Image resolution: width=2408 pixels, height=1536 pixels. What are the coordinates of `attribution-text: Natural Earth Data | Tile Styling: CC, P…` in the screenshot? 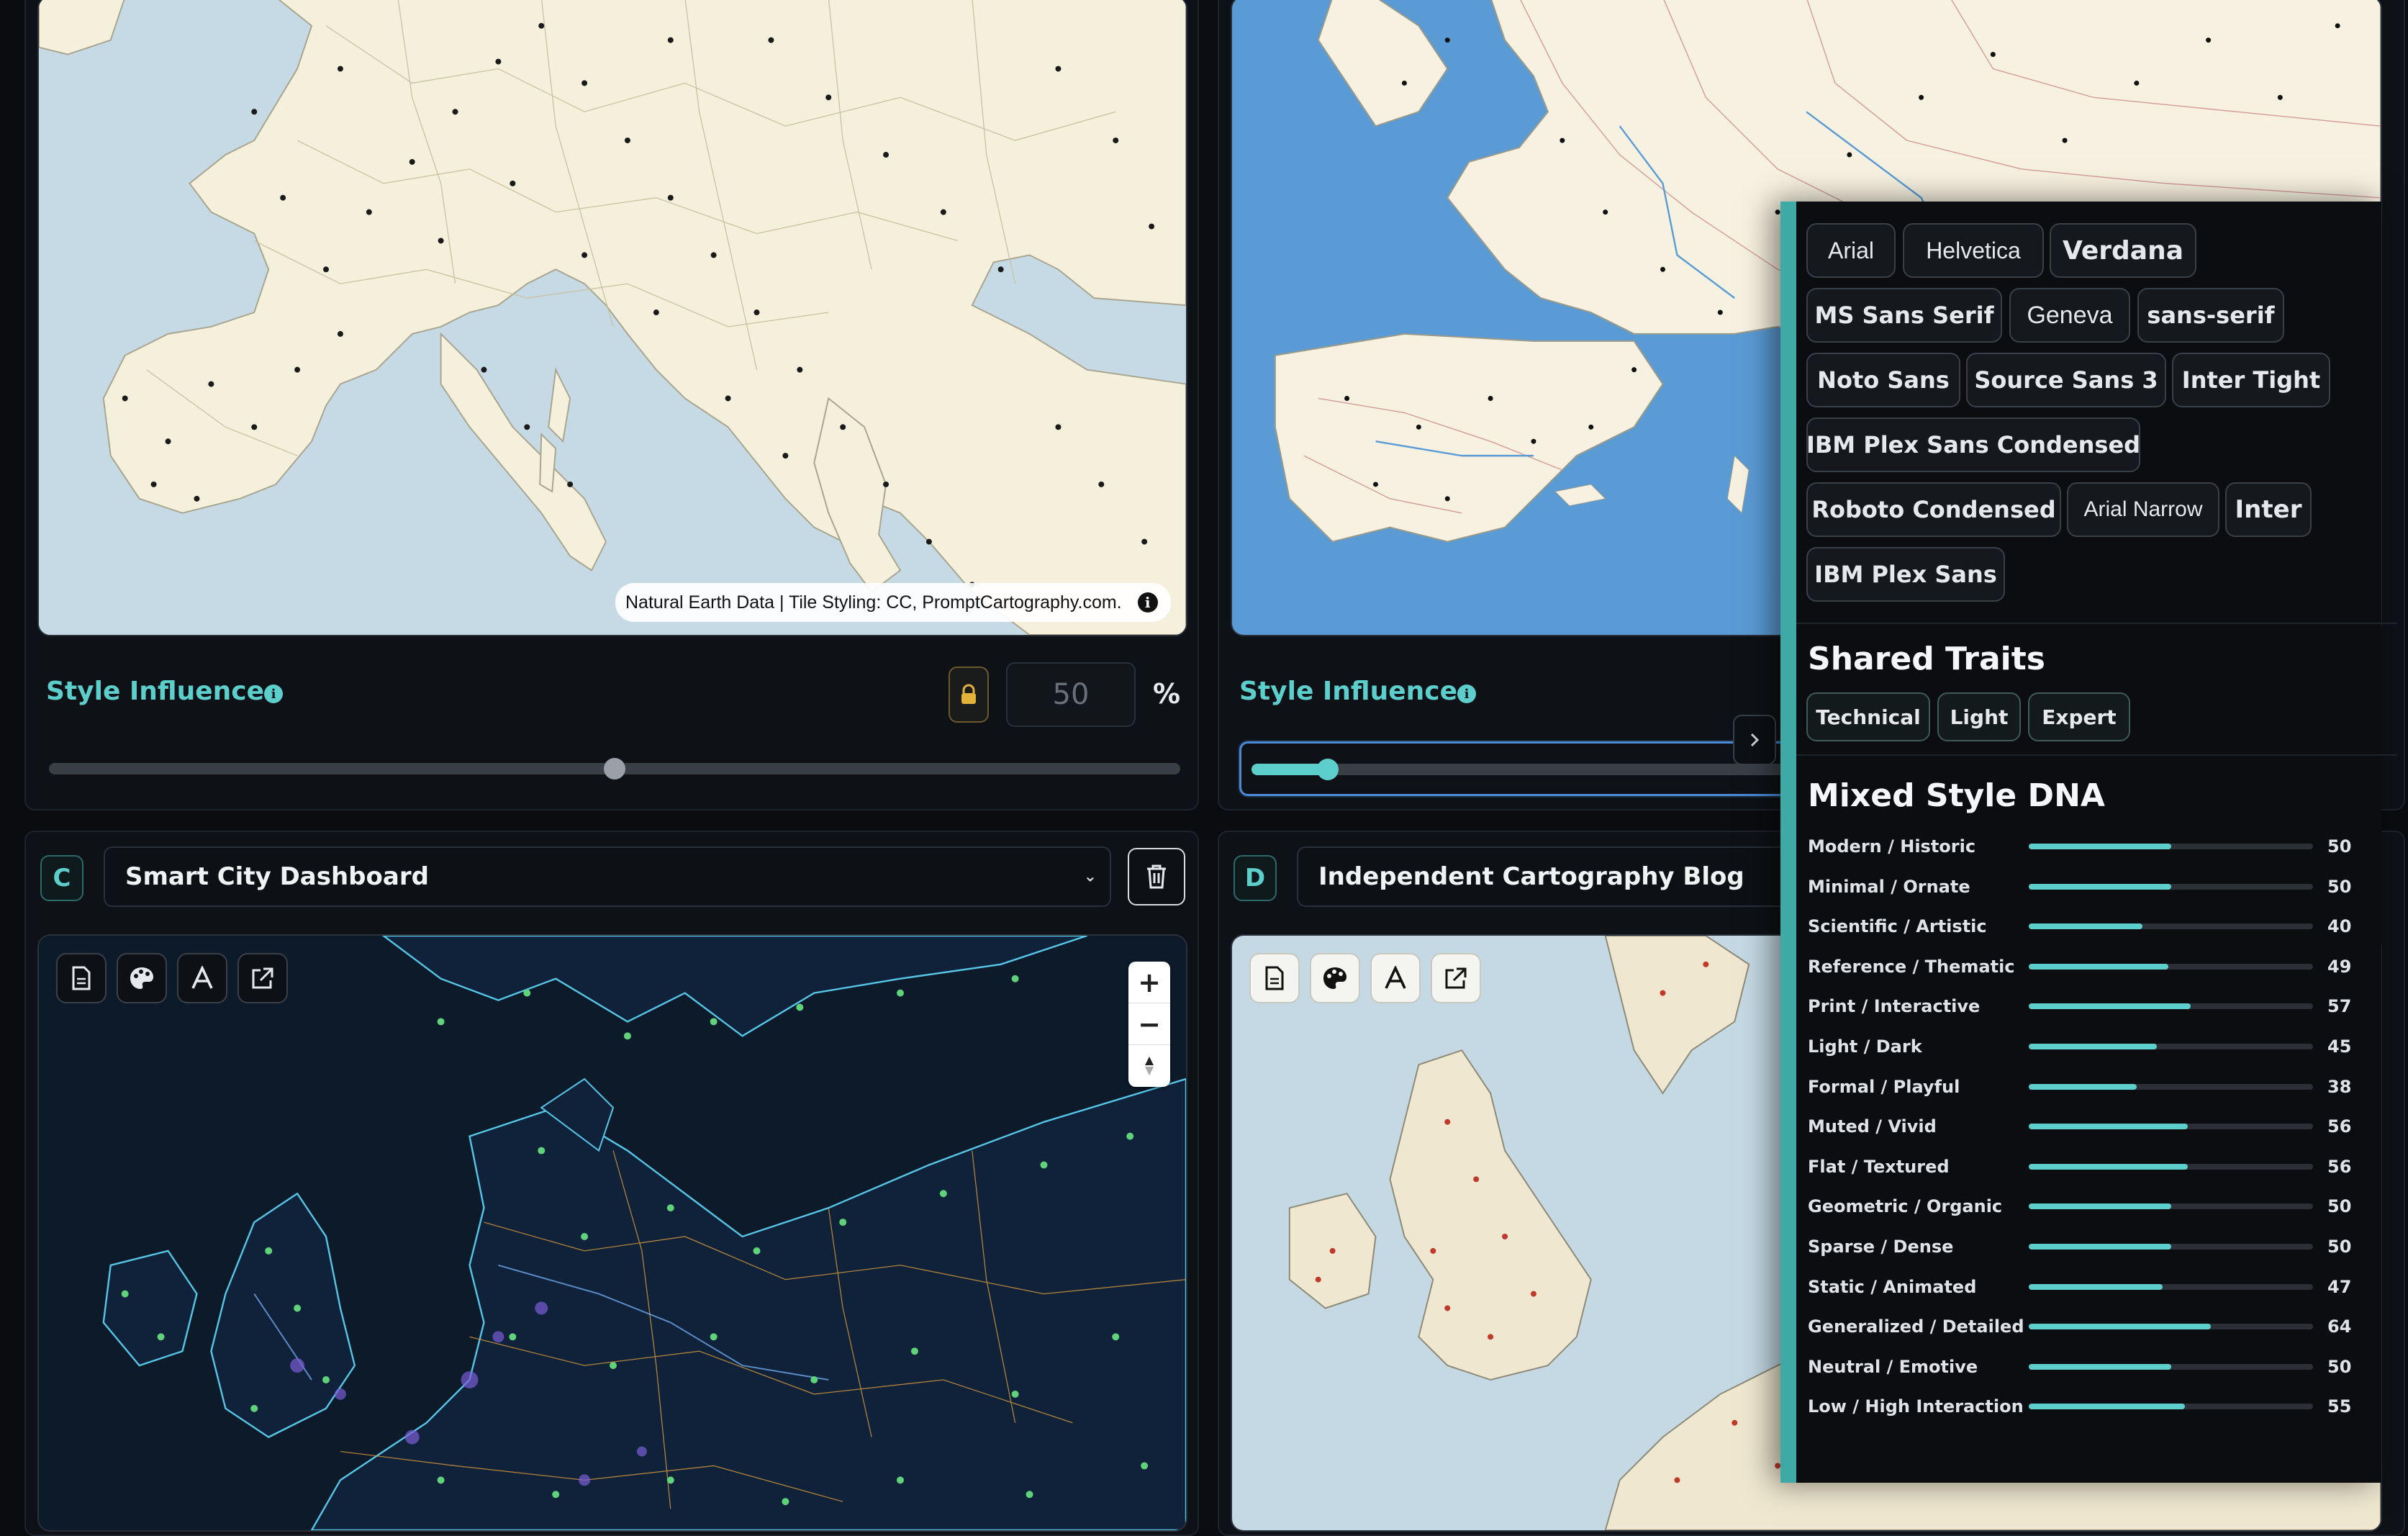 It's located at (873, 603).